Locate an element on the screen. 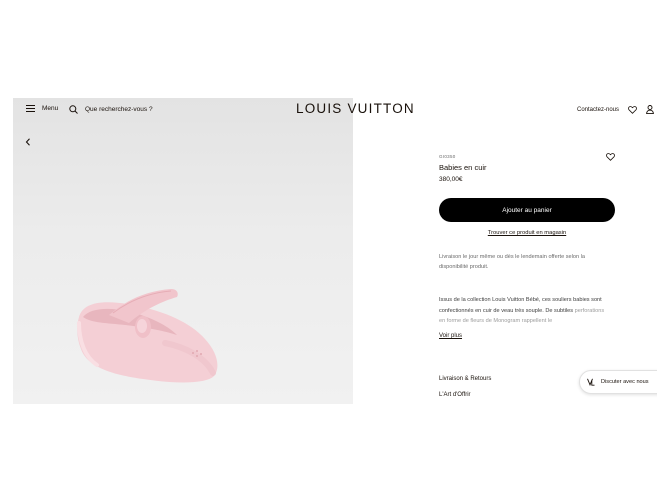 This screenshot has width=670, height=500. brand-logo: LOUIS VUITTON is located at coordinates (355, 108).